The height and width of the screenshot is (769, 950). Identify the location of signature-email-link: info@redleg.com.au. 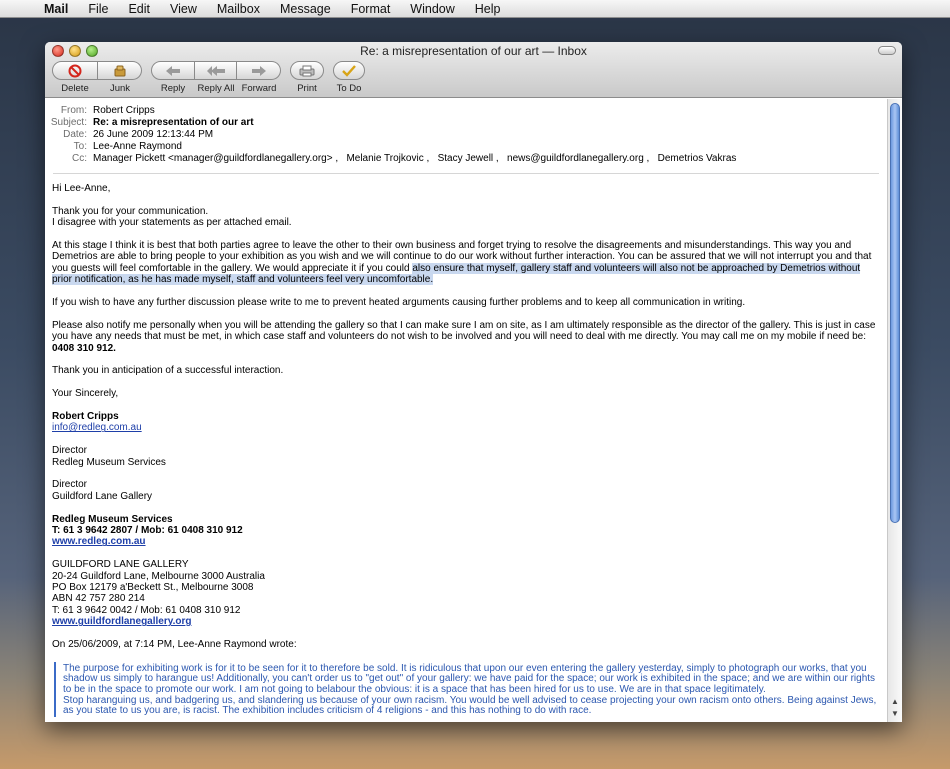
(97, 427).